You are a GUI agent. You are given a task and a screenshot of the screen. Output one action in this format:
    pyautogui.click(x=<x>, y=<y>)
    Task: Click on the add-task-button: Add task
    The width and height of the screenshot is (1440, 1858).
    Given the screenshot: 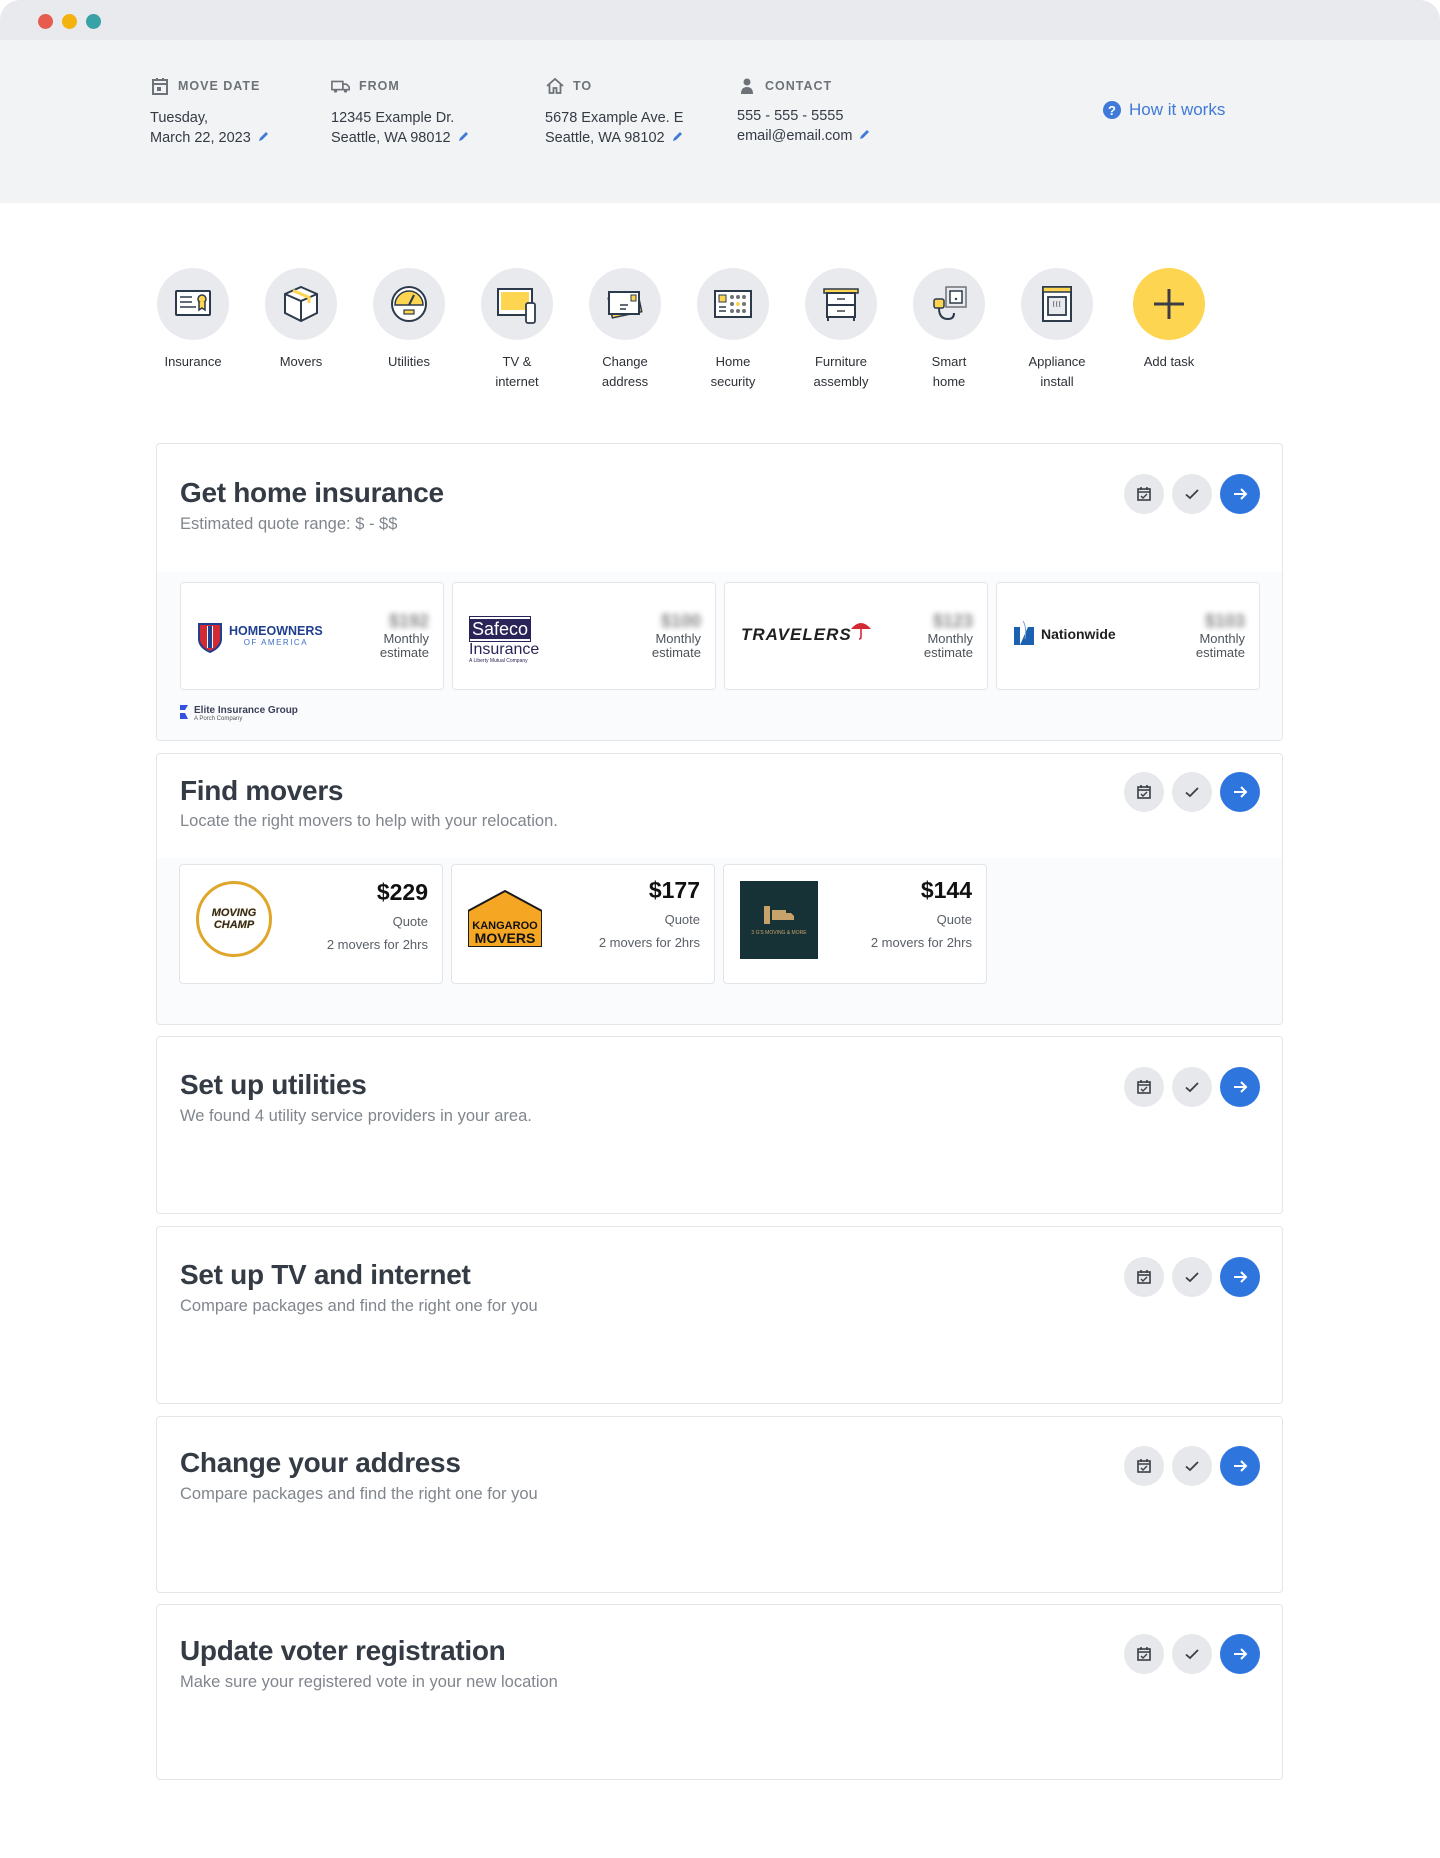 What is the action you would take?
    pyautogui.click(x=1169, y=320)
    